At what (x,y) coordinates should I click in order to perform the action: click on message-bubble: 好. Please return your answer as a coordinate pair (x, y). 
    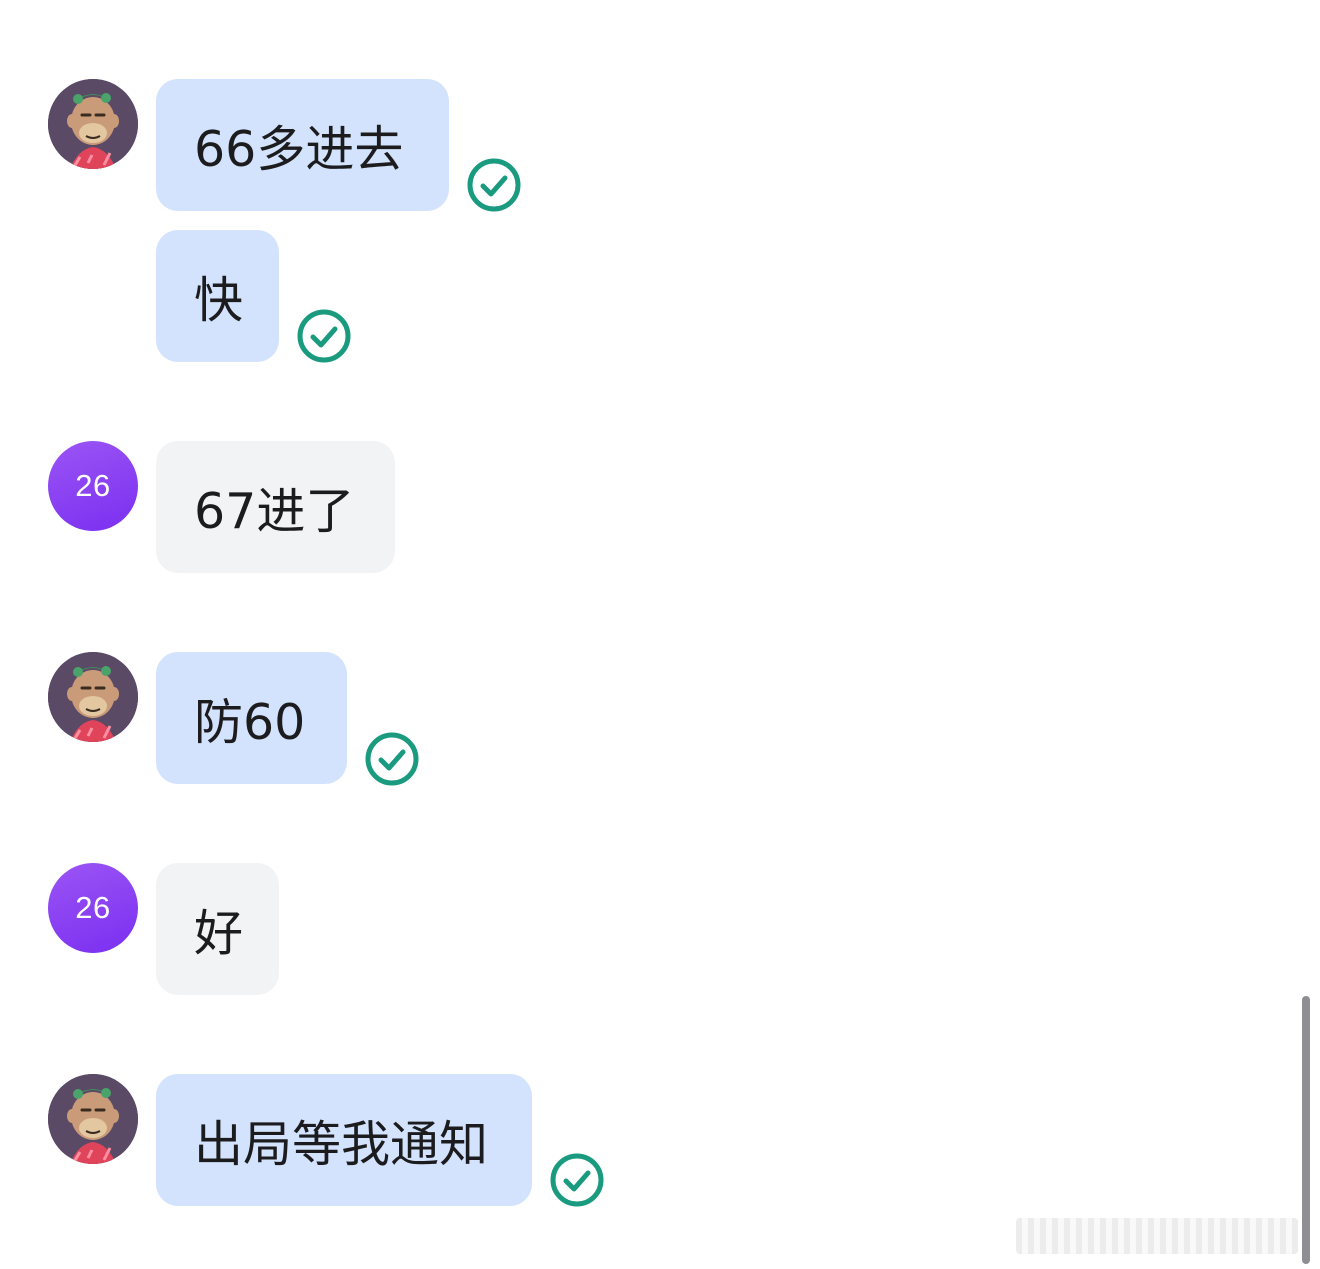
    Looking at the image, I should click on (217, 929).